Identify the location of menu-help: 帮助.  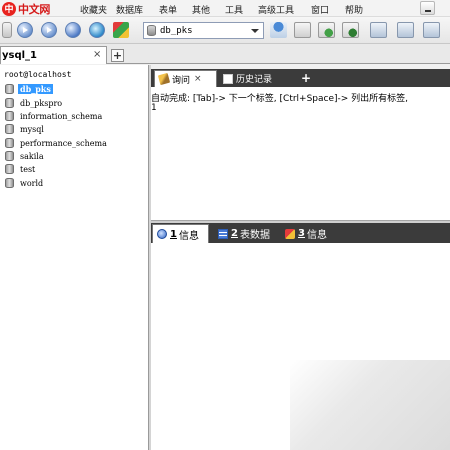
(354, 9).